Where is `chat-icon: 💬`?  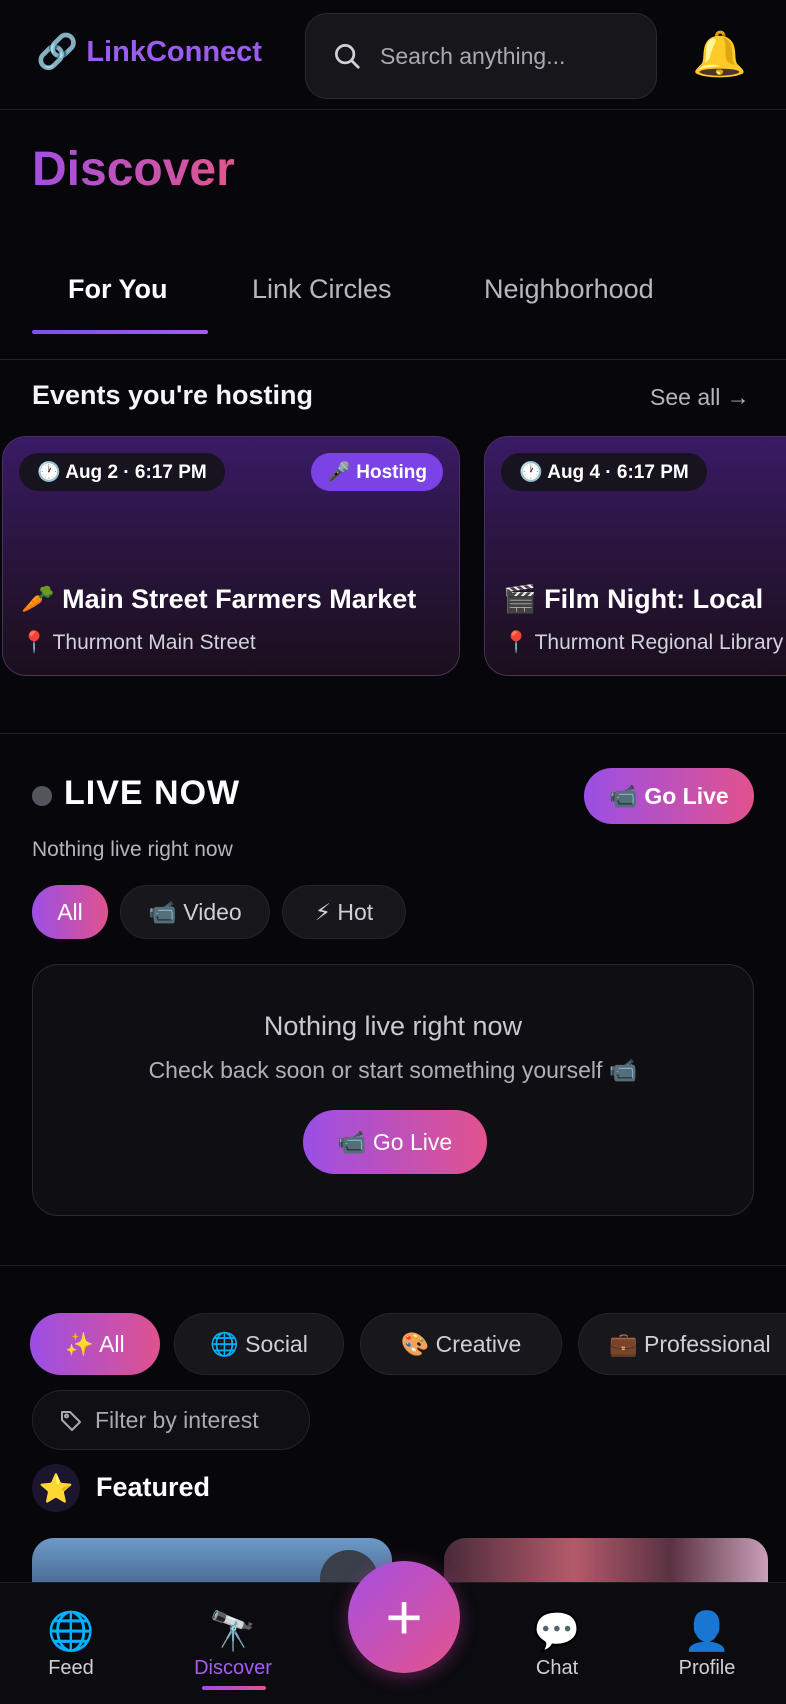
chat-icon: 💬 is located at coordinates (557, 1632).